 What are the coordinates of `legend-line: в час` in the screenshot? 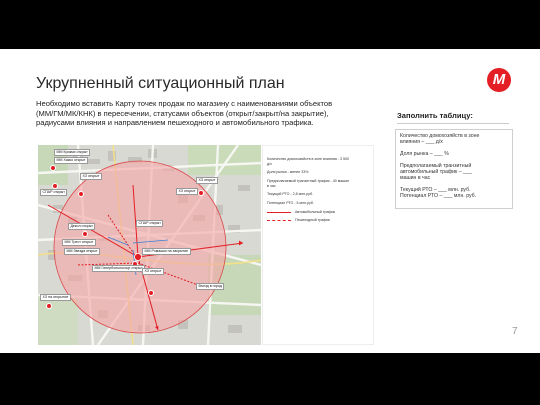 It's located at (271, 185).